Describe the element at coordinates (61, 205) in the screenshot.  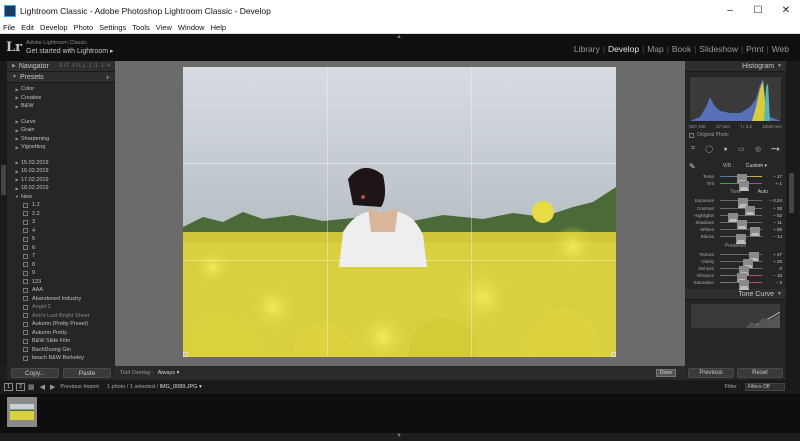
I see `preset-item: 1.2` at that location.